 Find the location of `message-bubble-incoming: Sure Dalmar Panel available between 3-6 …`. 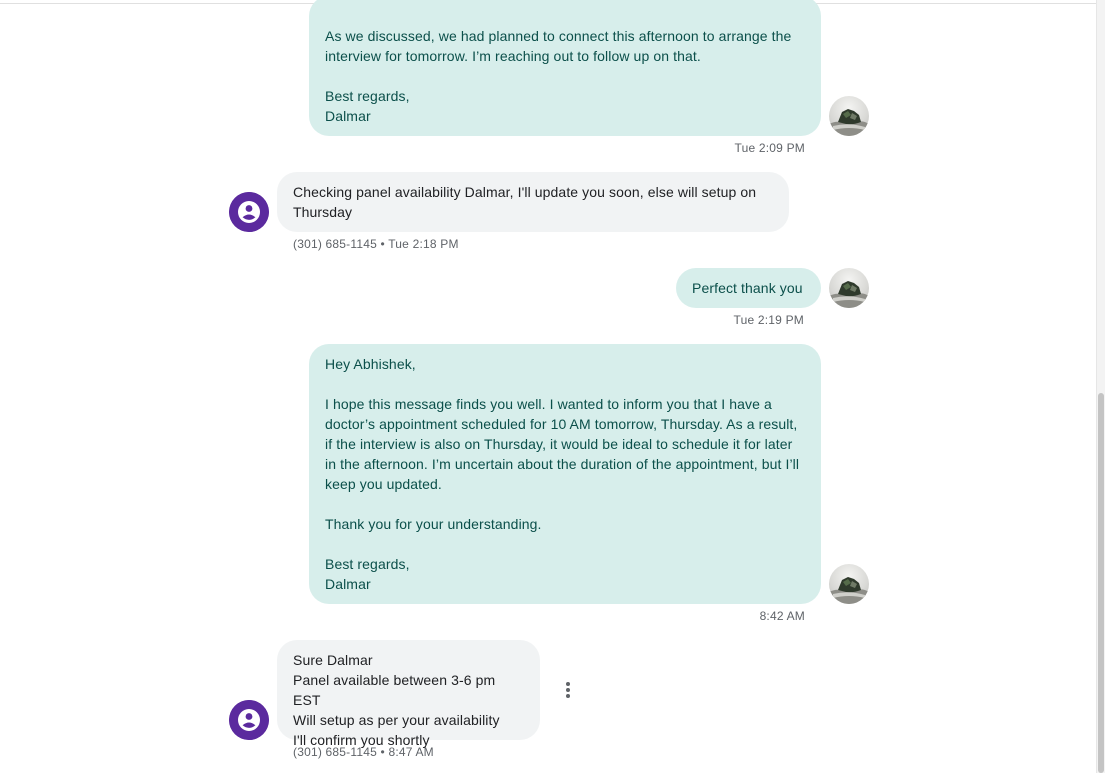

message-bubble-incoming: Sure Dalmar Panel available between 3-6 … is located at coordinates (408, 694).